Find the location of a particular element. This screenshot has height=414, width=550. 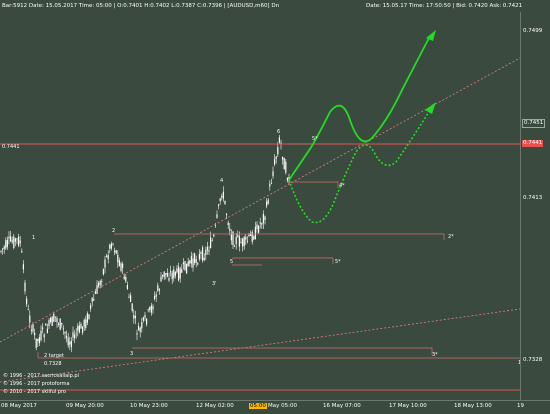

wave-label-1: 1 is located at coordinates (33, 238).